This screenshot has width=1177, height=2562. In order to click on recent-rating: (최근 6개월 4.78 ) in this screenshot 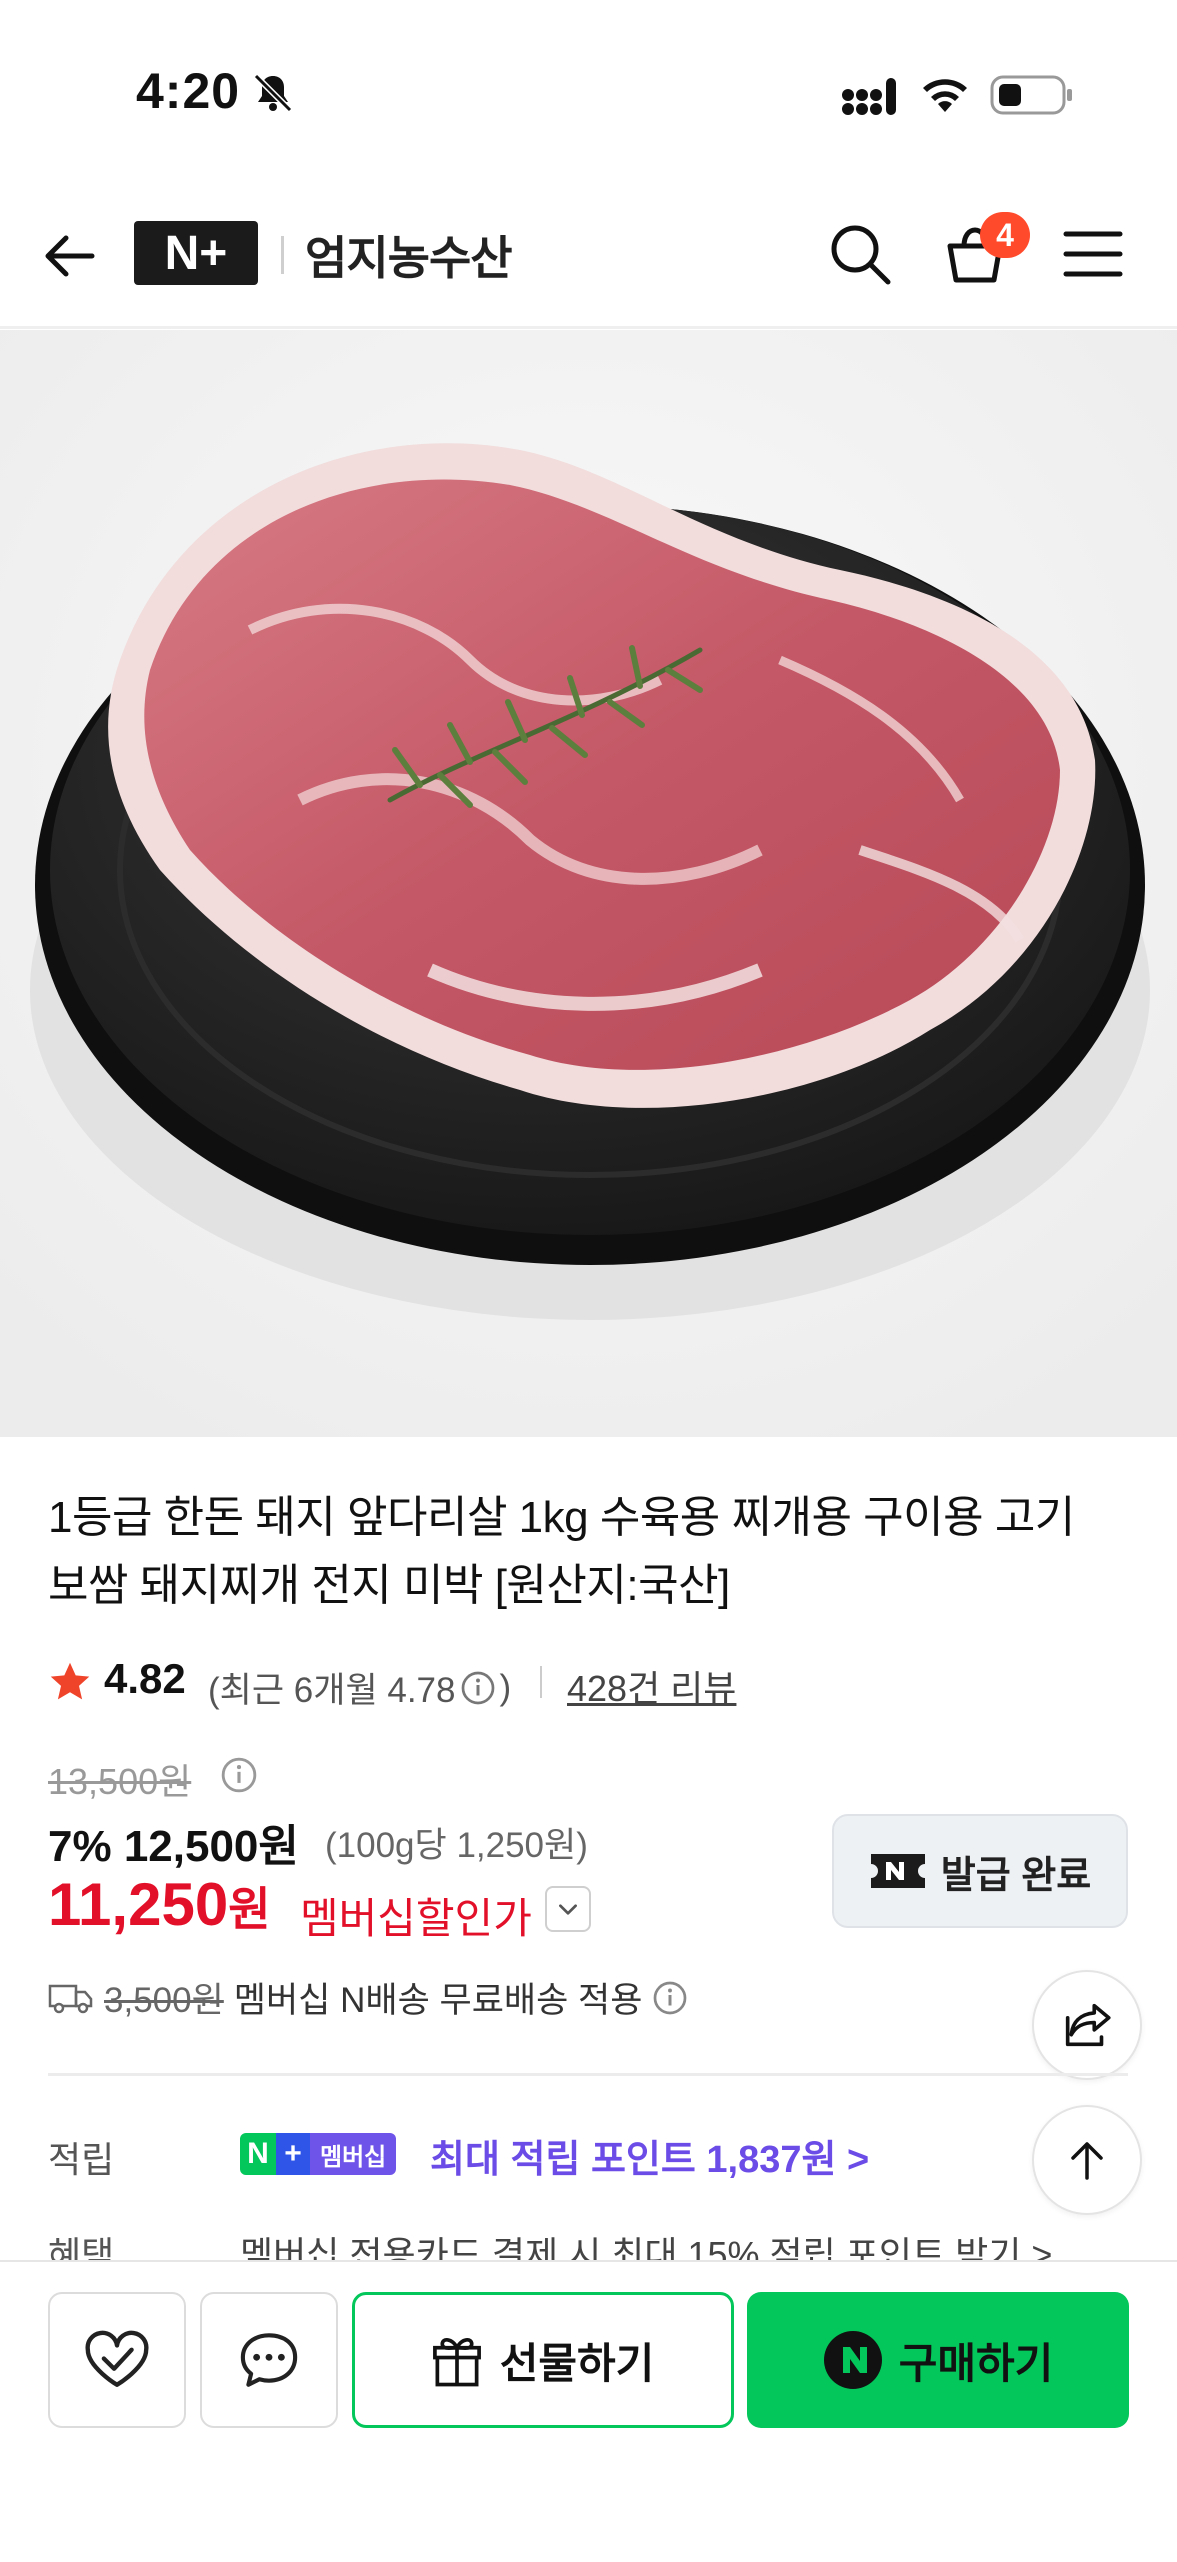, I will do `click(359, 1687)`.